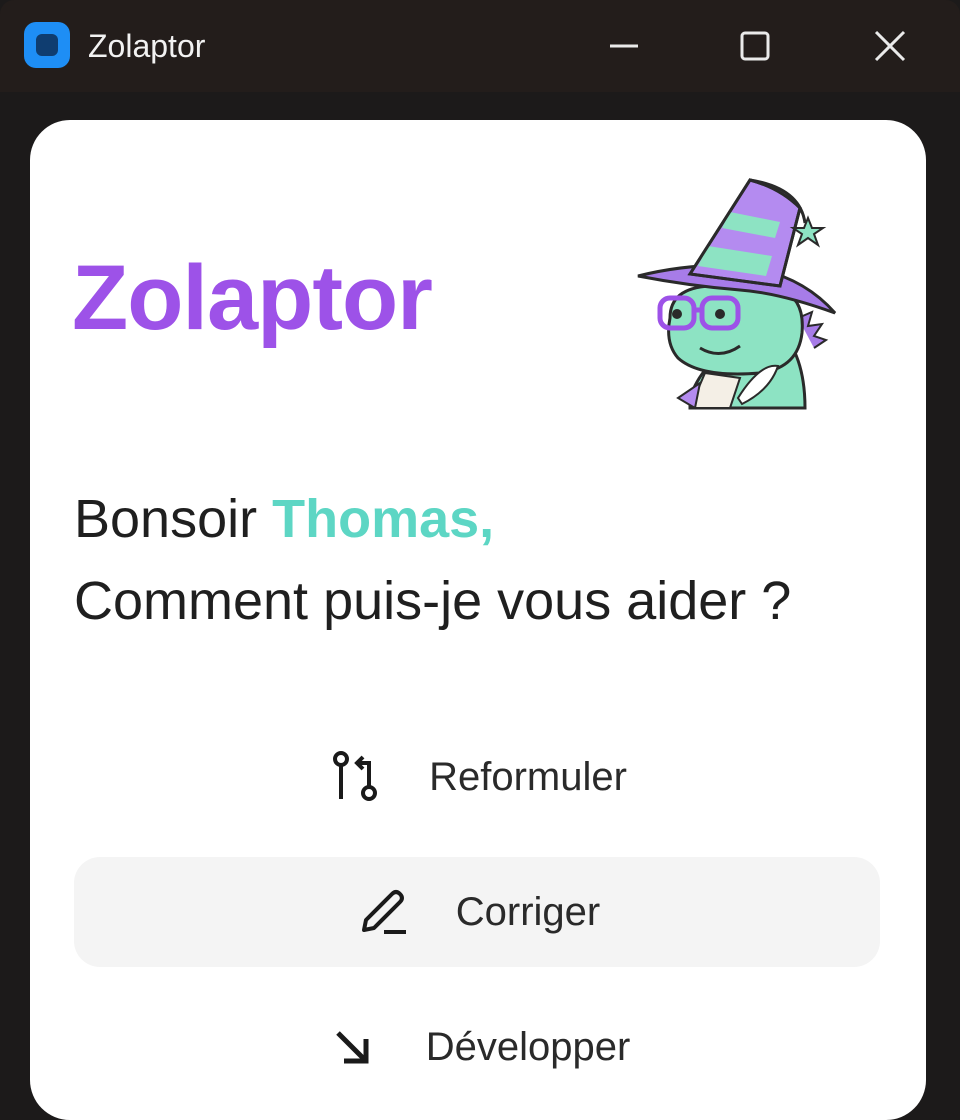  Describe the element at coordinates (433, 601) in the screenshot. I see `greeting-question: Comment puis-je vous aider ?` at that location.